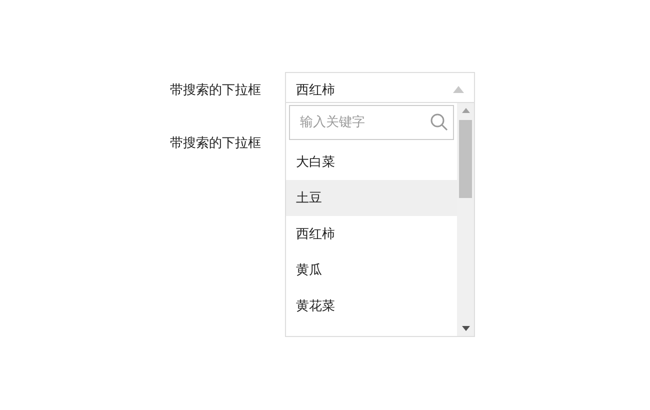 This screenshot has width=650, height=410. Describe the element at coordinates (371, 122) in the screenshot. I see `search-field: 输入关键字` at that location.